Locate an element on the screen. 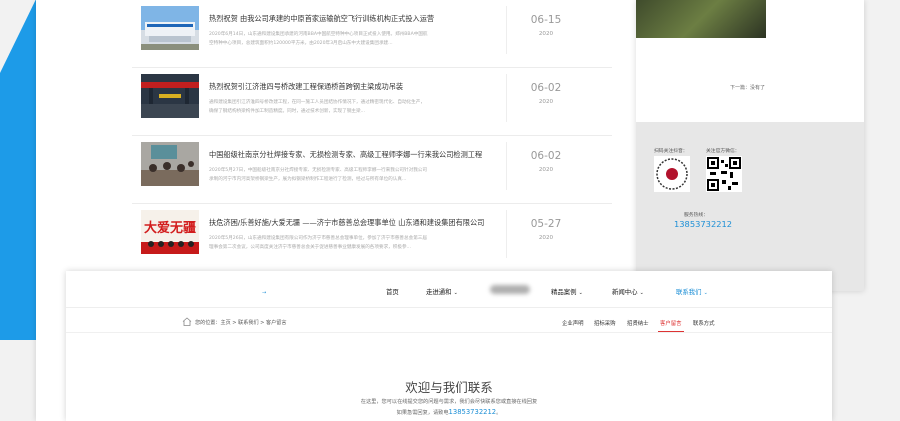 This screenshot has width=900, height=421. nav-item-home: 首页 is located at coordinates (392, 291).